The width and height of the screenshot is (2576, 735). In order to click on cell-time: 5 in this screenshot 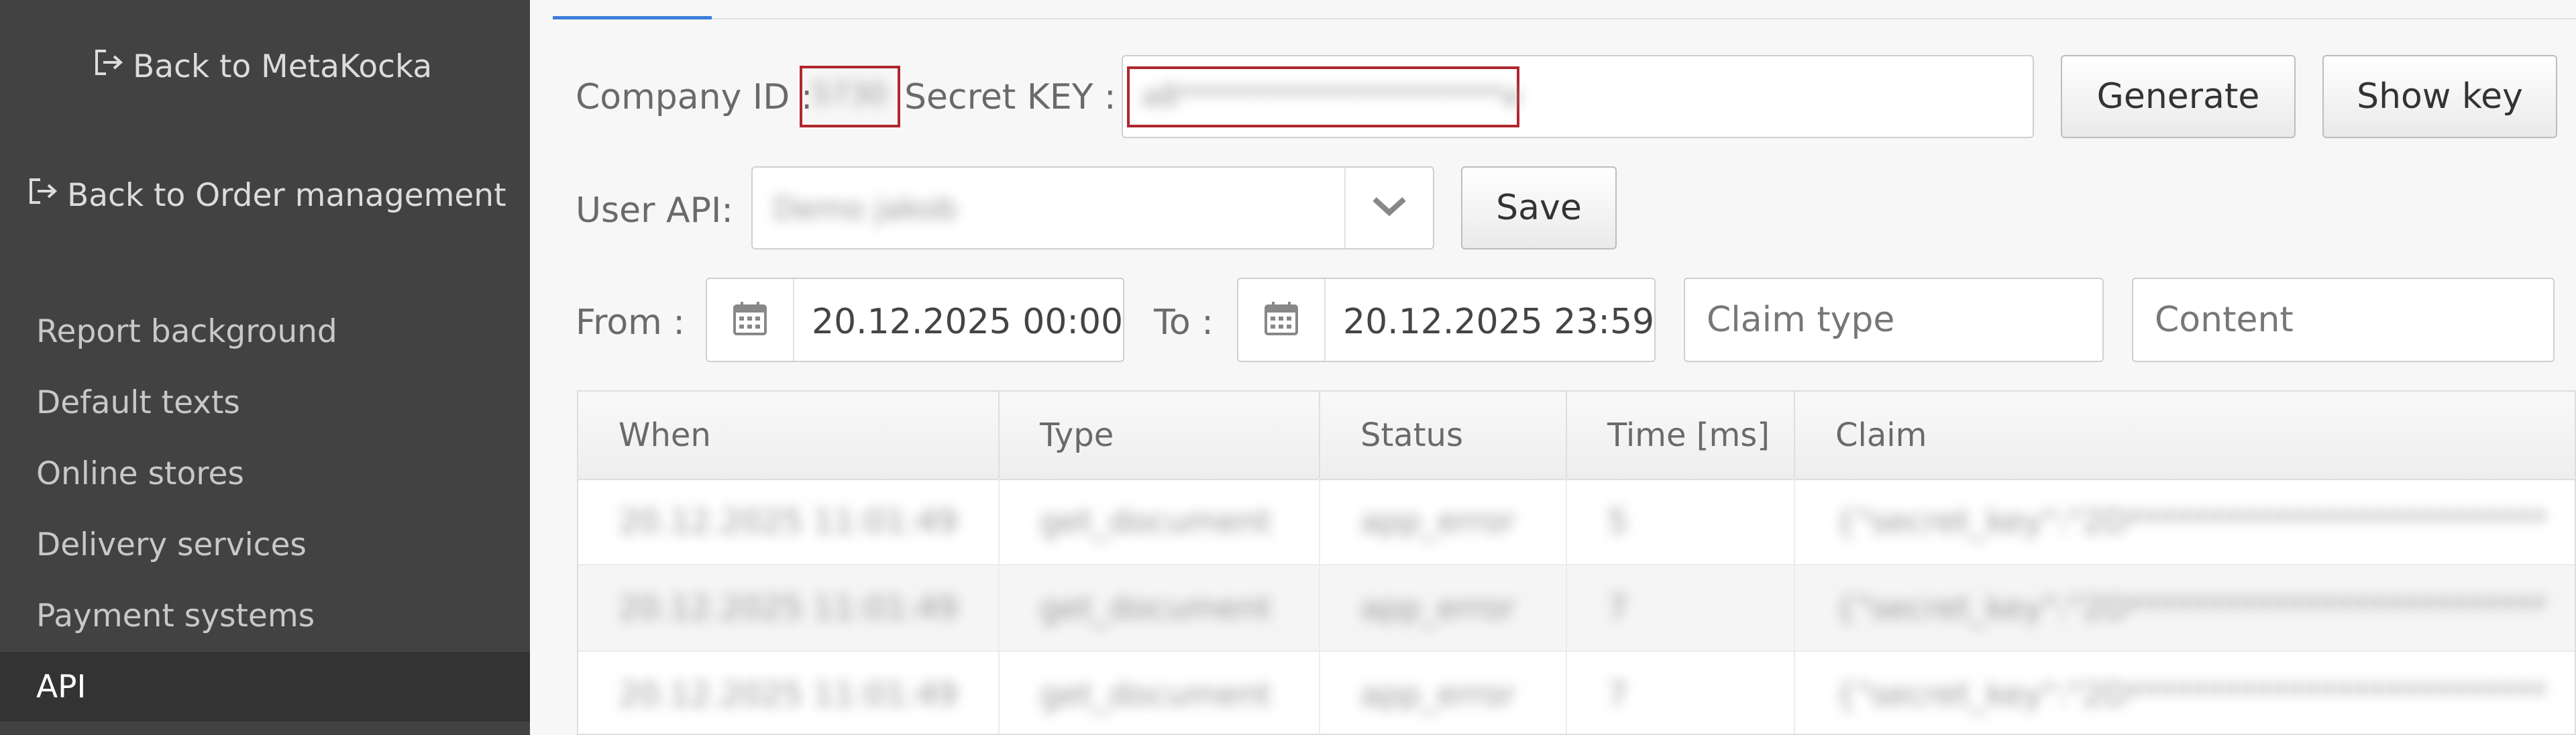, I will do `click(1681, 521)`.